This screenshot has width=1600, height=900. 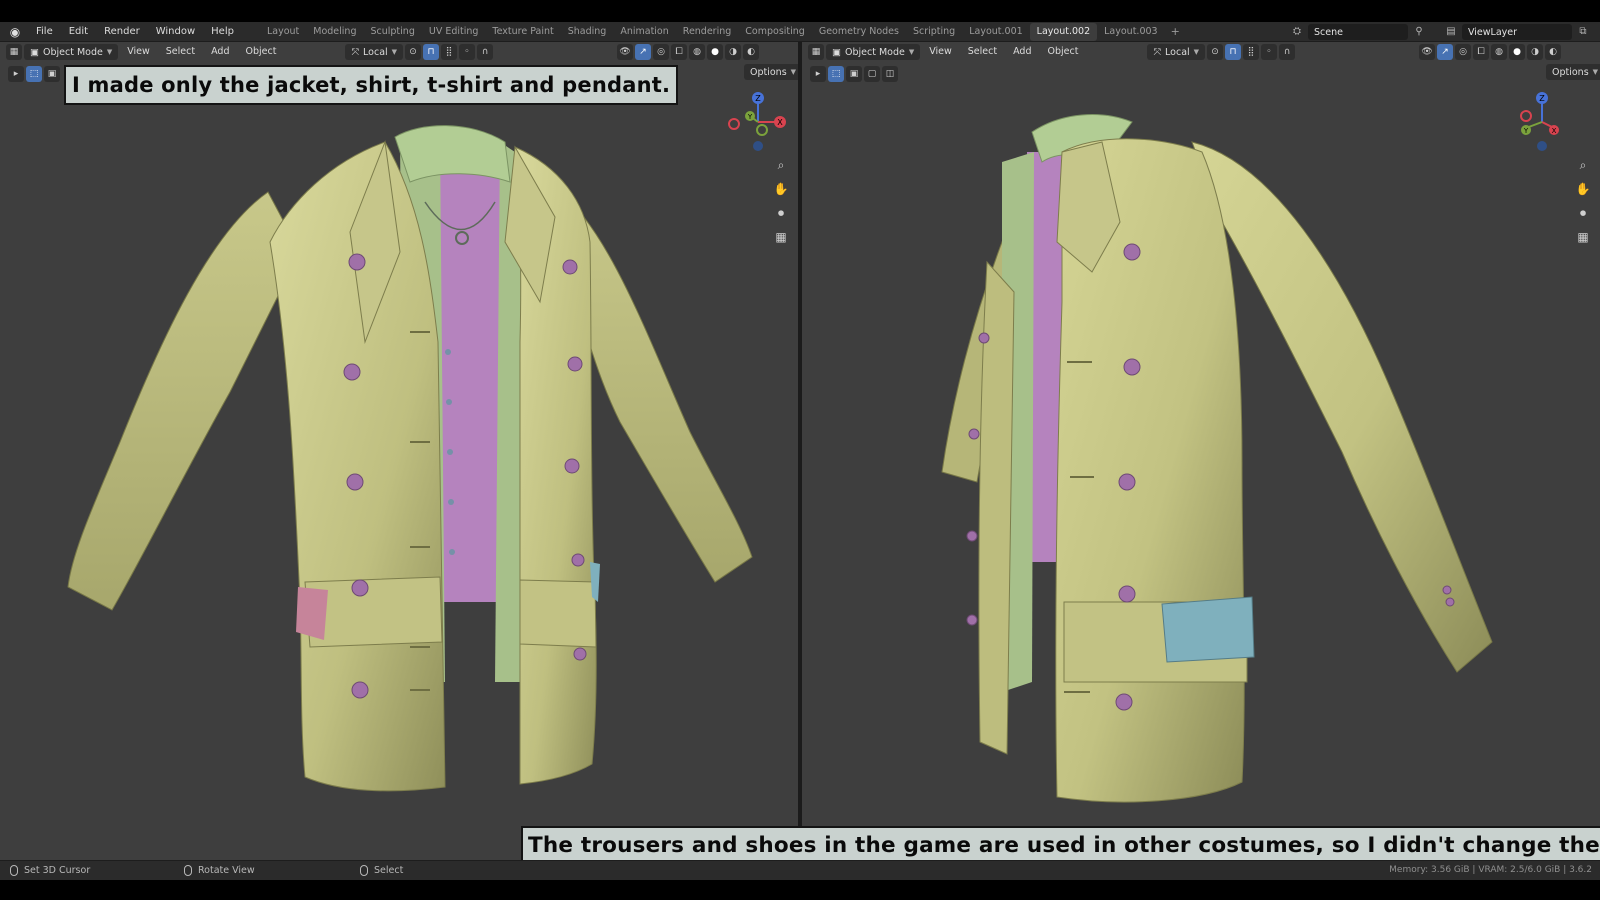 What do you see at coordinates (1451, 32) in the screenshot?
I see `view-layer-icon: ▤` at bounding box center [1451, 32].